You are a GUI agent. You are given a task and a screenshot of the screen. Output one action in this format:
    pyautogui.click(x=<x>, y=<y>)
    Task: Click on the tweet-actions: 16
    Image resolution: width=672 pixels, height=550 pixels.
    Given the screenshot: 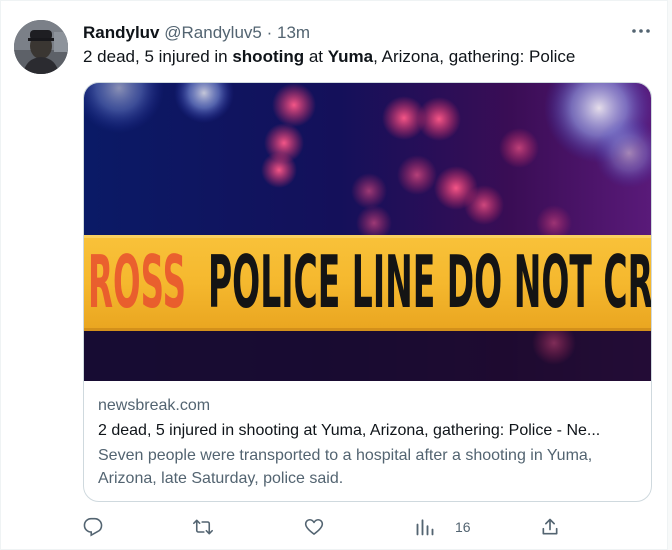 What is the action you would take?
    pyautogui.click(x=335, y=528)
    